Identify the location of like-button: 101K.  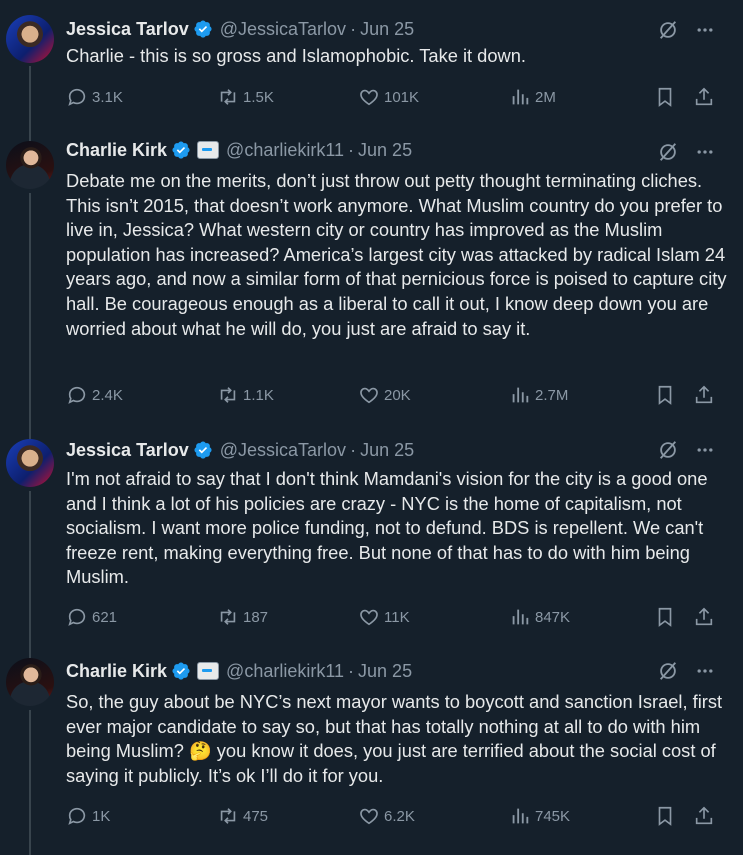
(388, 97).